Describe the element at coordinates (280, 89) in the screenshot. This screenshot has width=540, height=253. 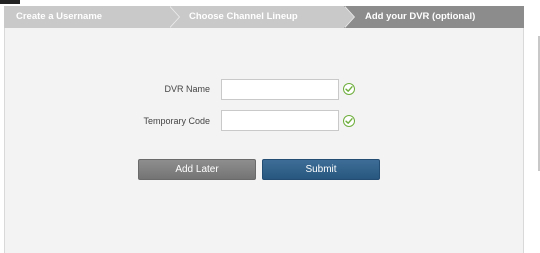
I see `dvr-name-field` at that location.